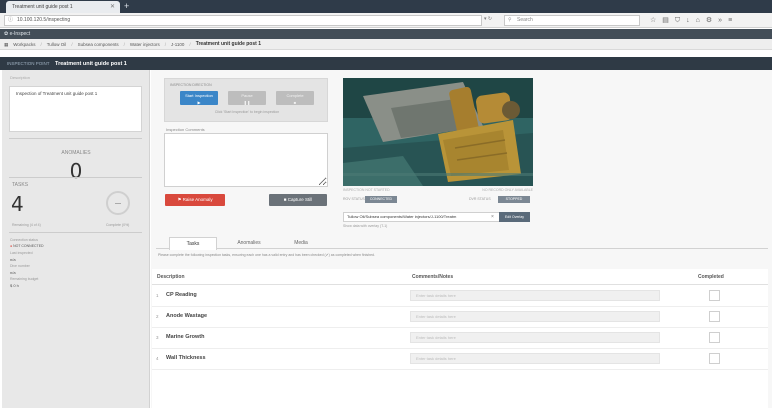  Describe the element at coordinates (488, 19) in the screenshot. I see `reload-icon: ▾ ↻` at that location.